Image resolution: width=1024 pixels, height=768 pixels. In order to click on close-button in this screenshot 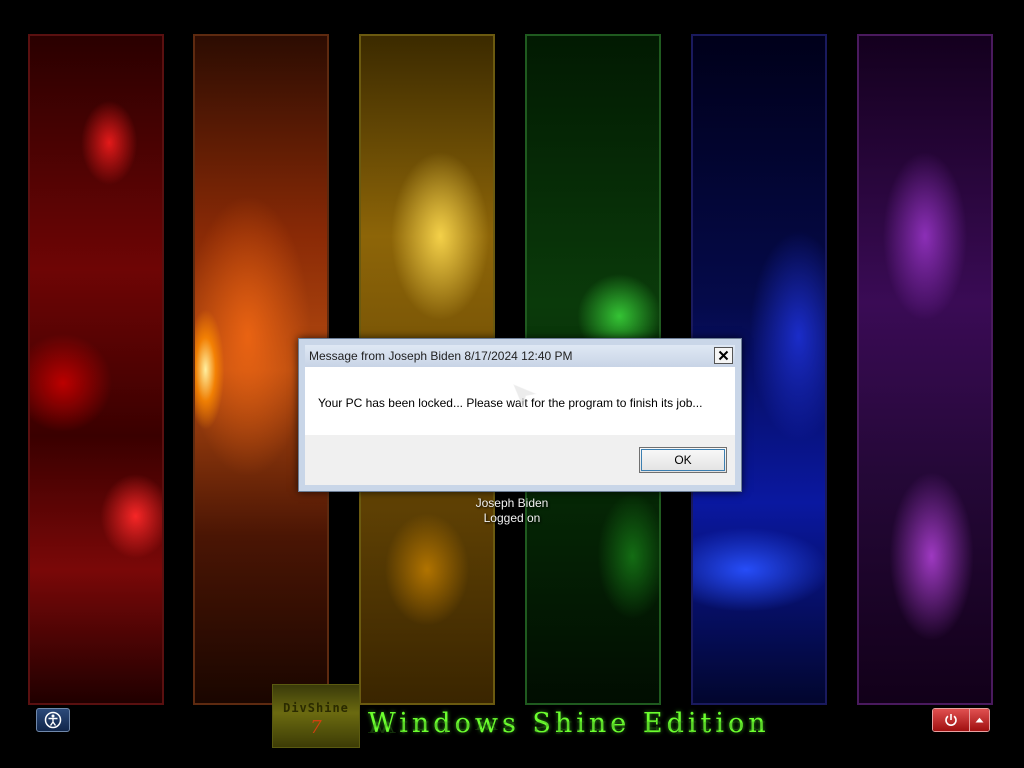, I will do `click(723, 355)`.